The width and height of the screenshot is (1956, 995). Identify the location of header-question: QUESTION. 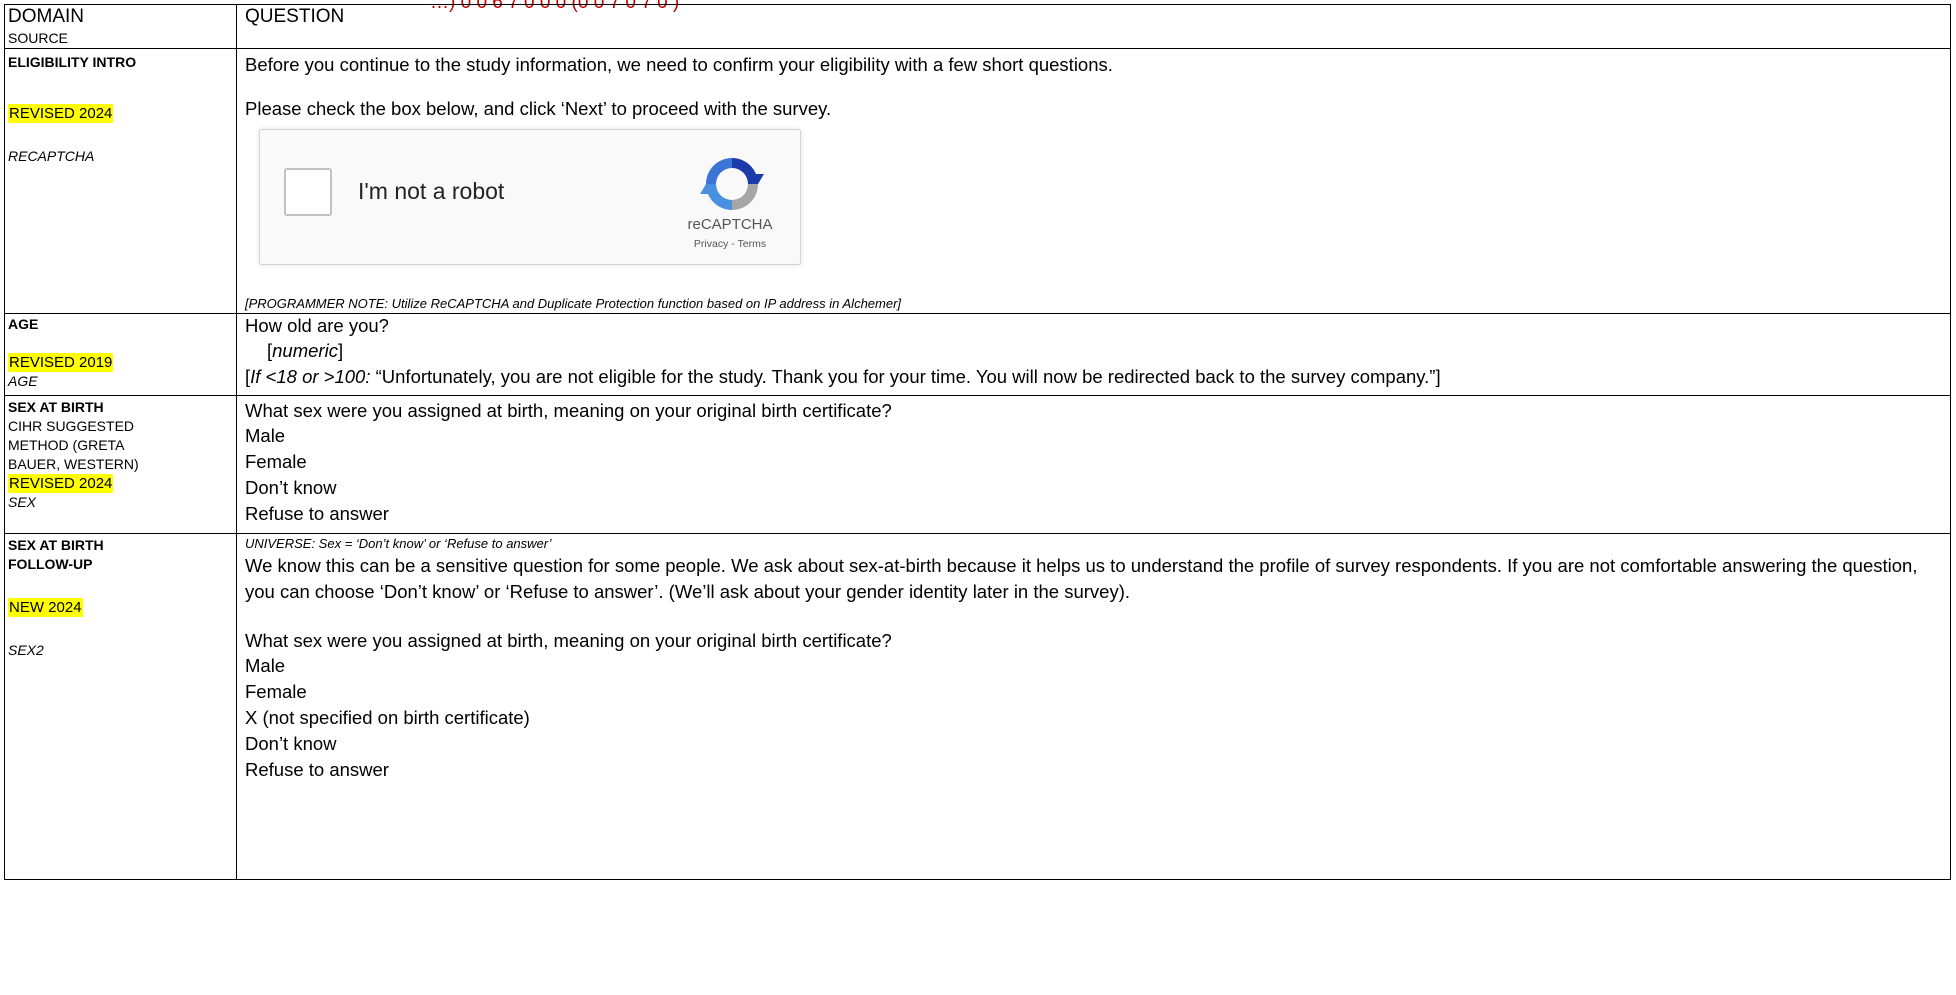
(295, 16).